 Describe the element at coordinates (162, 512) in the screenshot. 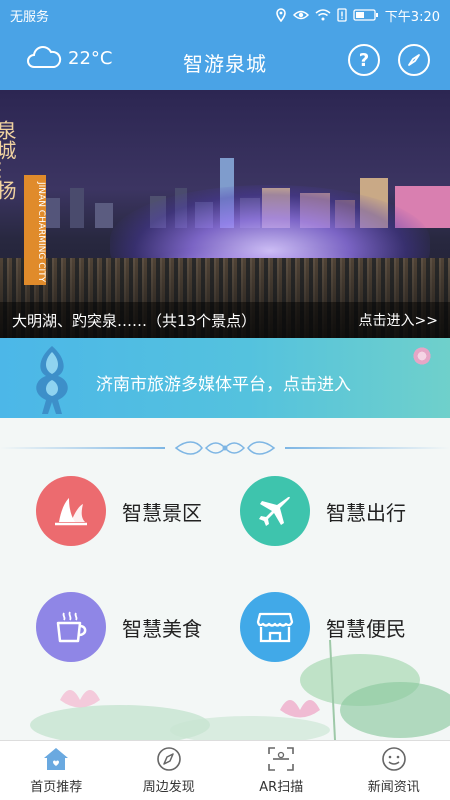

I see `service-label: 智慧景区` at that location.